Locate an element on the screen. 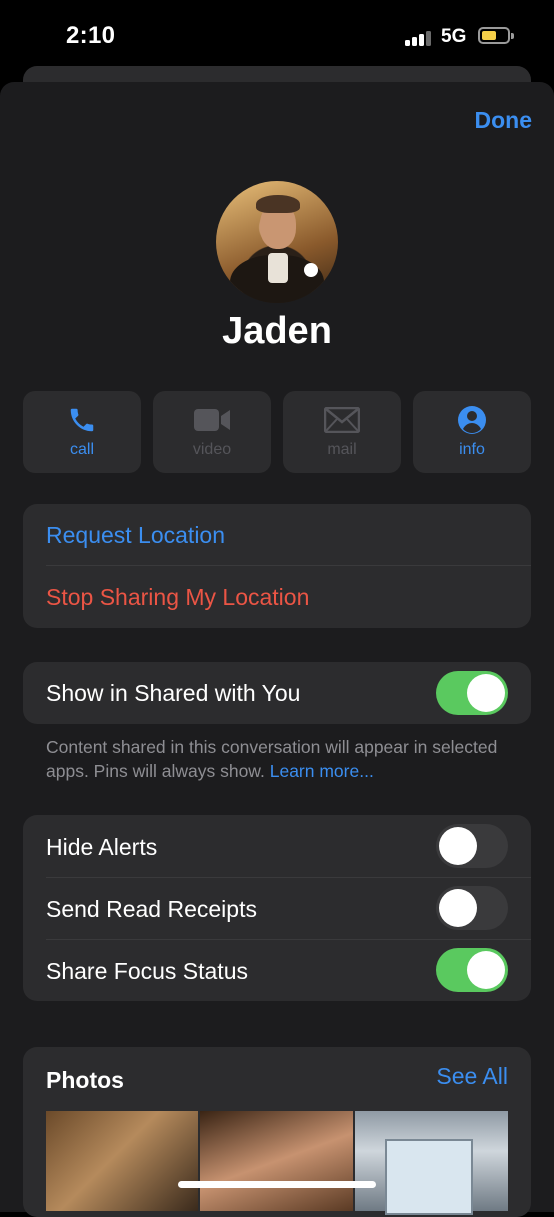 This screenshot has width=554, height=1217. photos-card: Photos See All is located at coordinates (277, 1132).